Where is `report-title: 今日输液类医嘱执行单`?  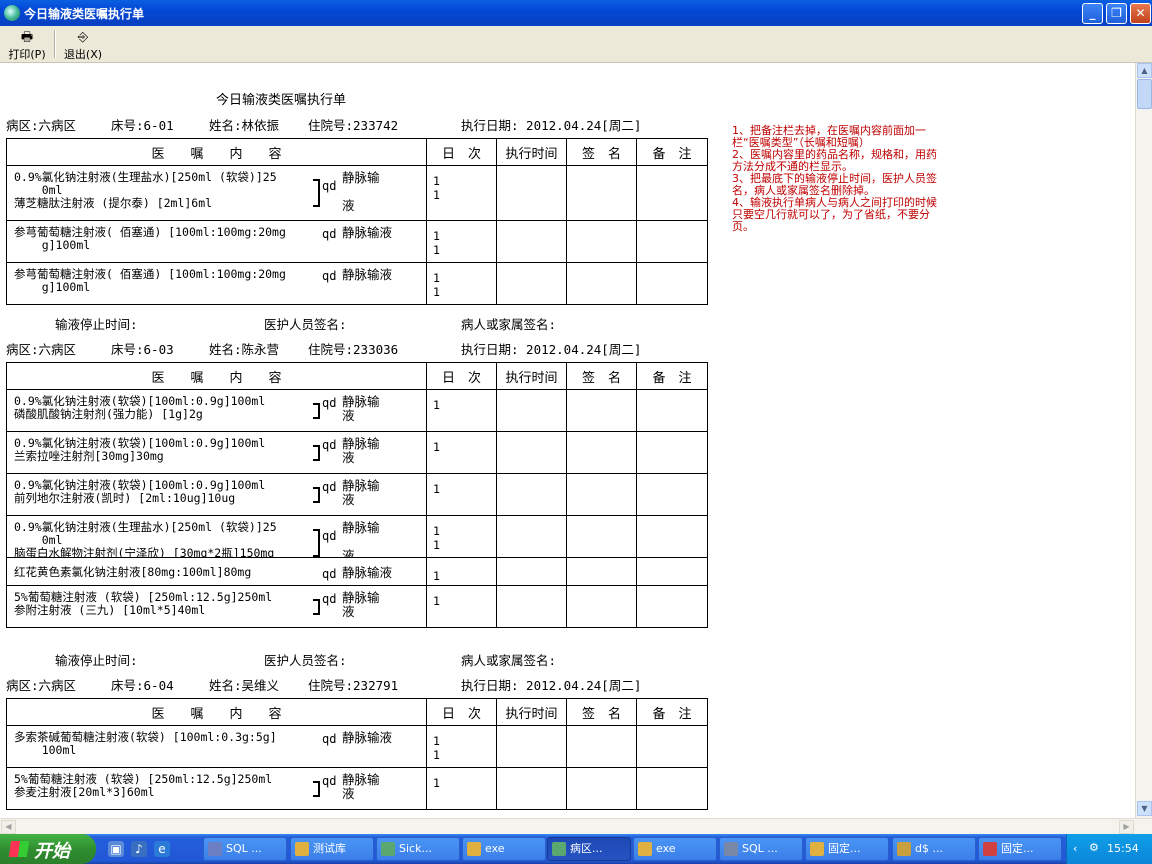
report-title: 今日输液类医嘱执行单 is located at coordinates (281, 100).